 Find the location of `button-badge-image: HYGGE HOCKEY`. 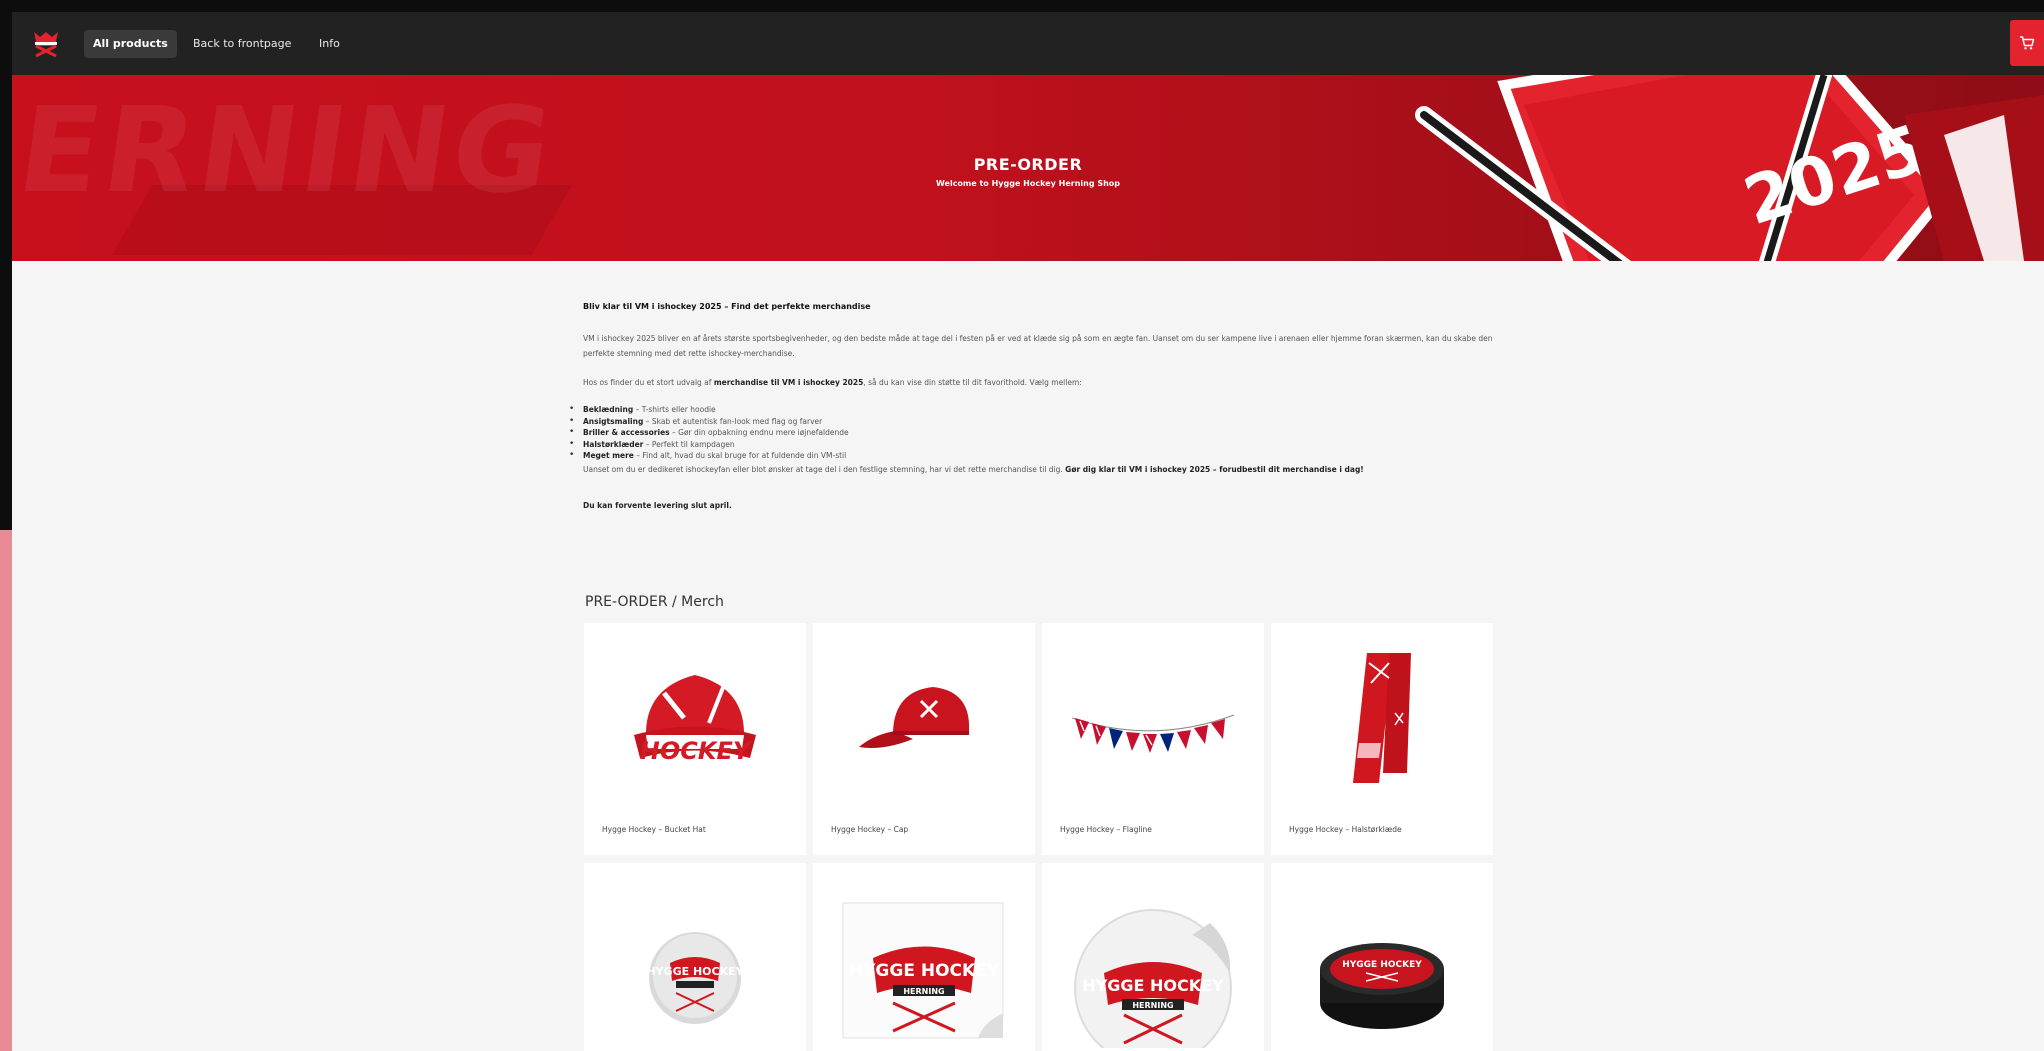

button-badge-image: HYGGE HOCKEY is located at coordinates (695, 978).